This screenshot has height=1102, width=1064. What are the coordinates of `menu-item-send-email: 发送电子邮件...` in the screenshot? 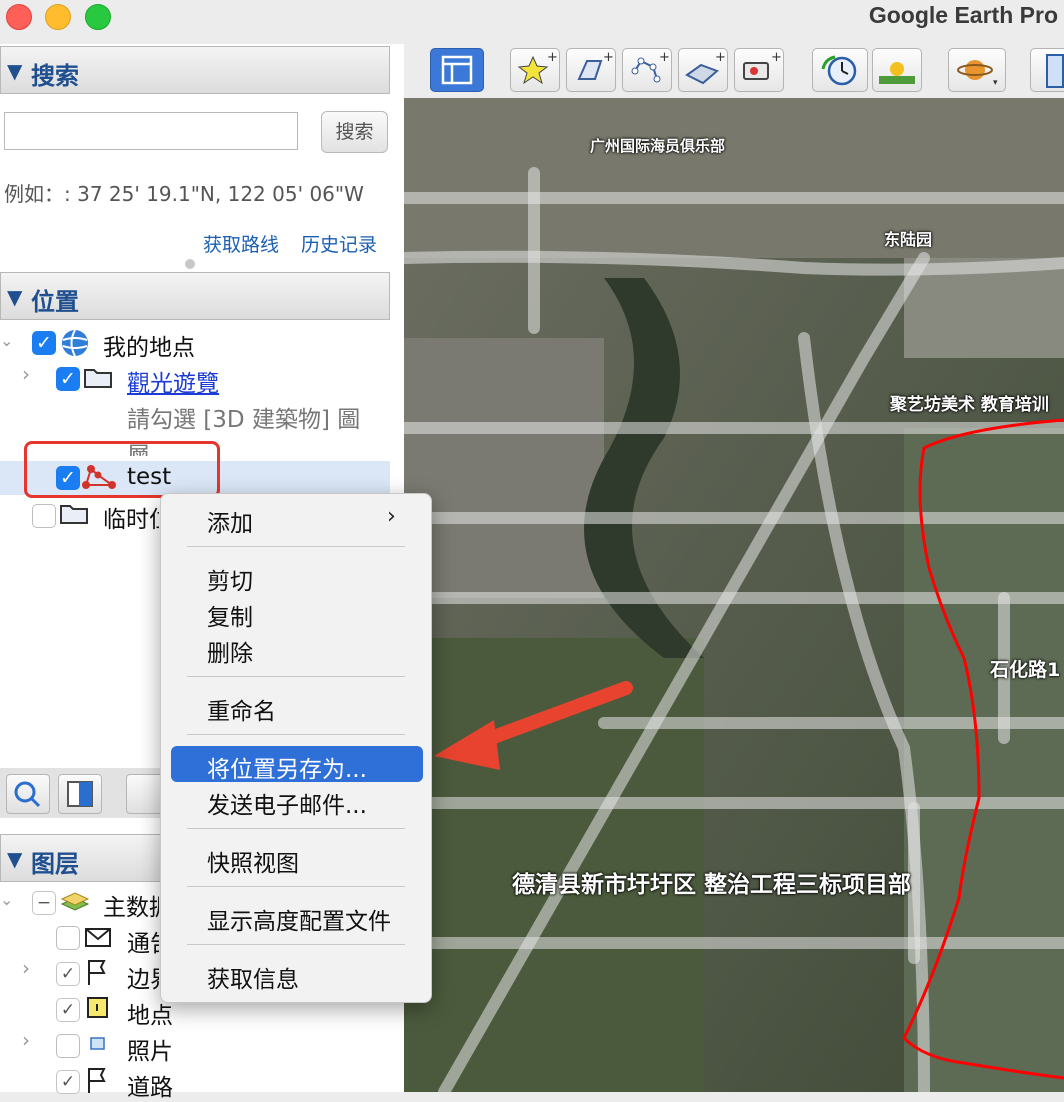 It's located at (287, 803).